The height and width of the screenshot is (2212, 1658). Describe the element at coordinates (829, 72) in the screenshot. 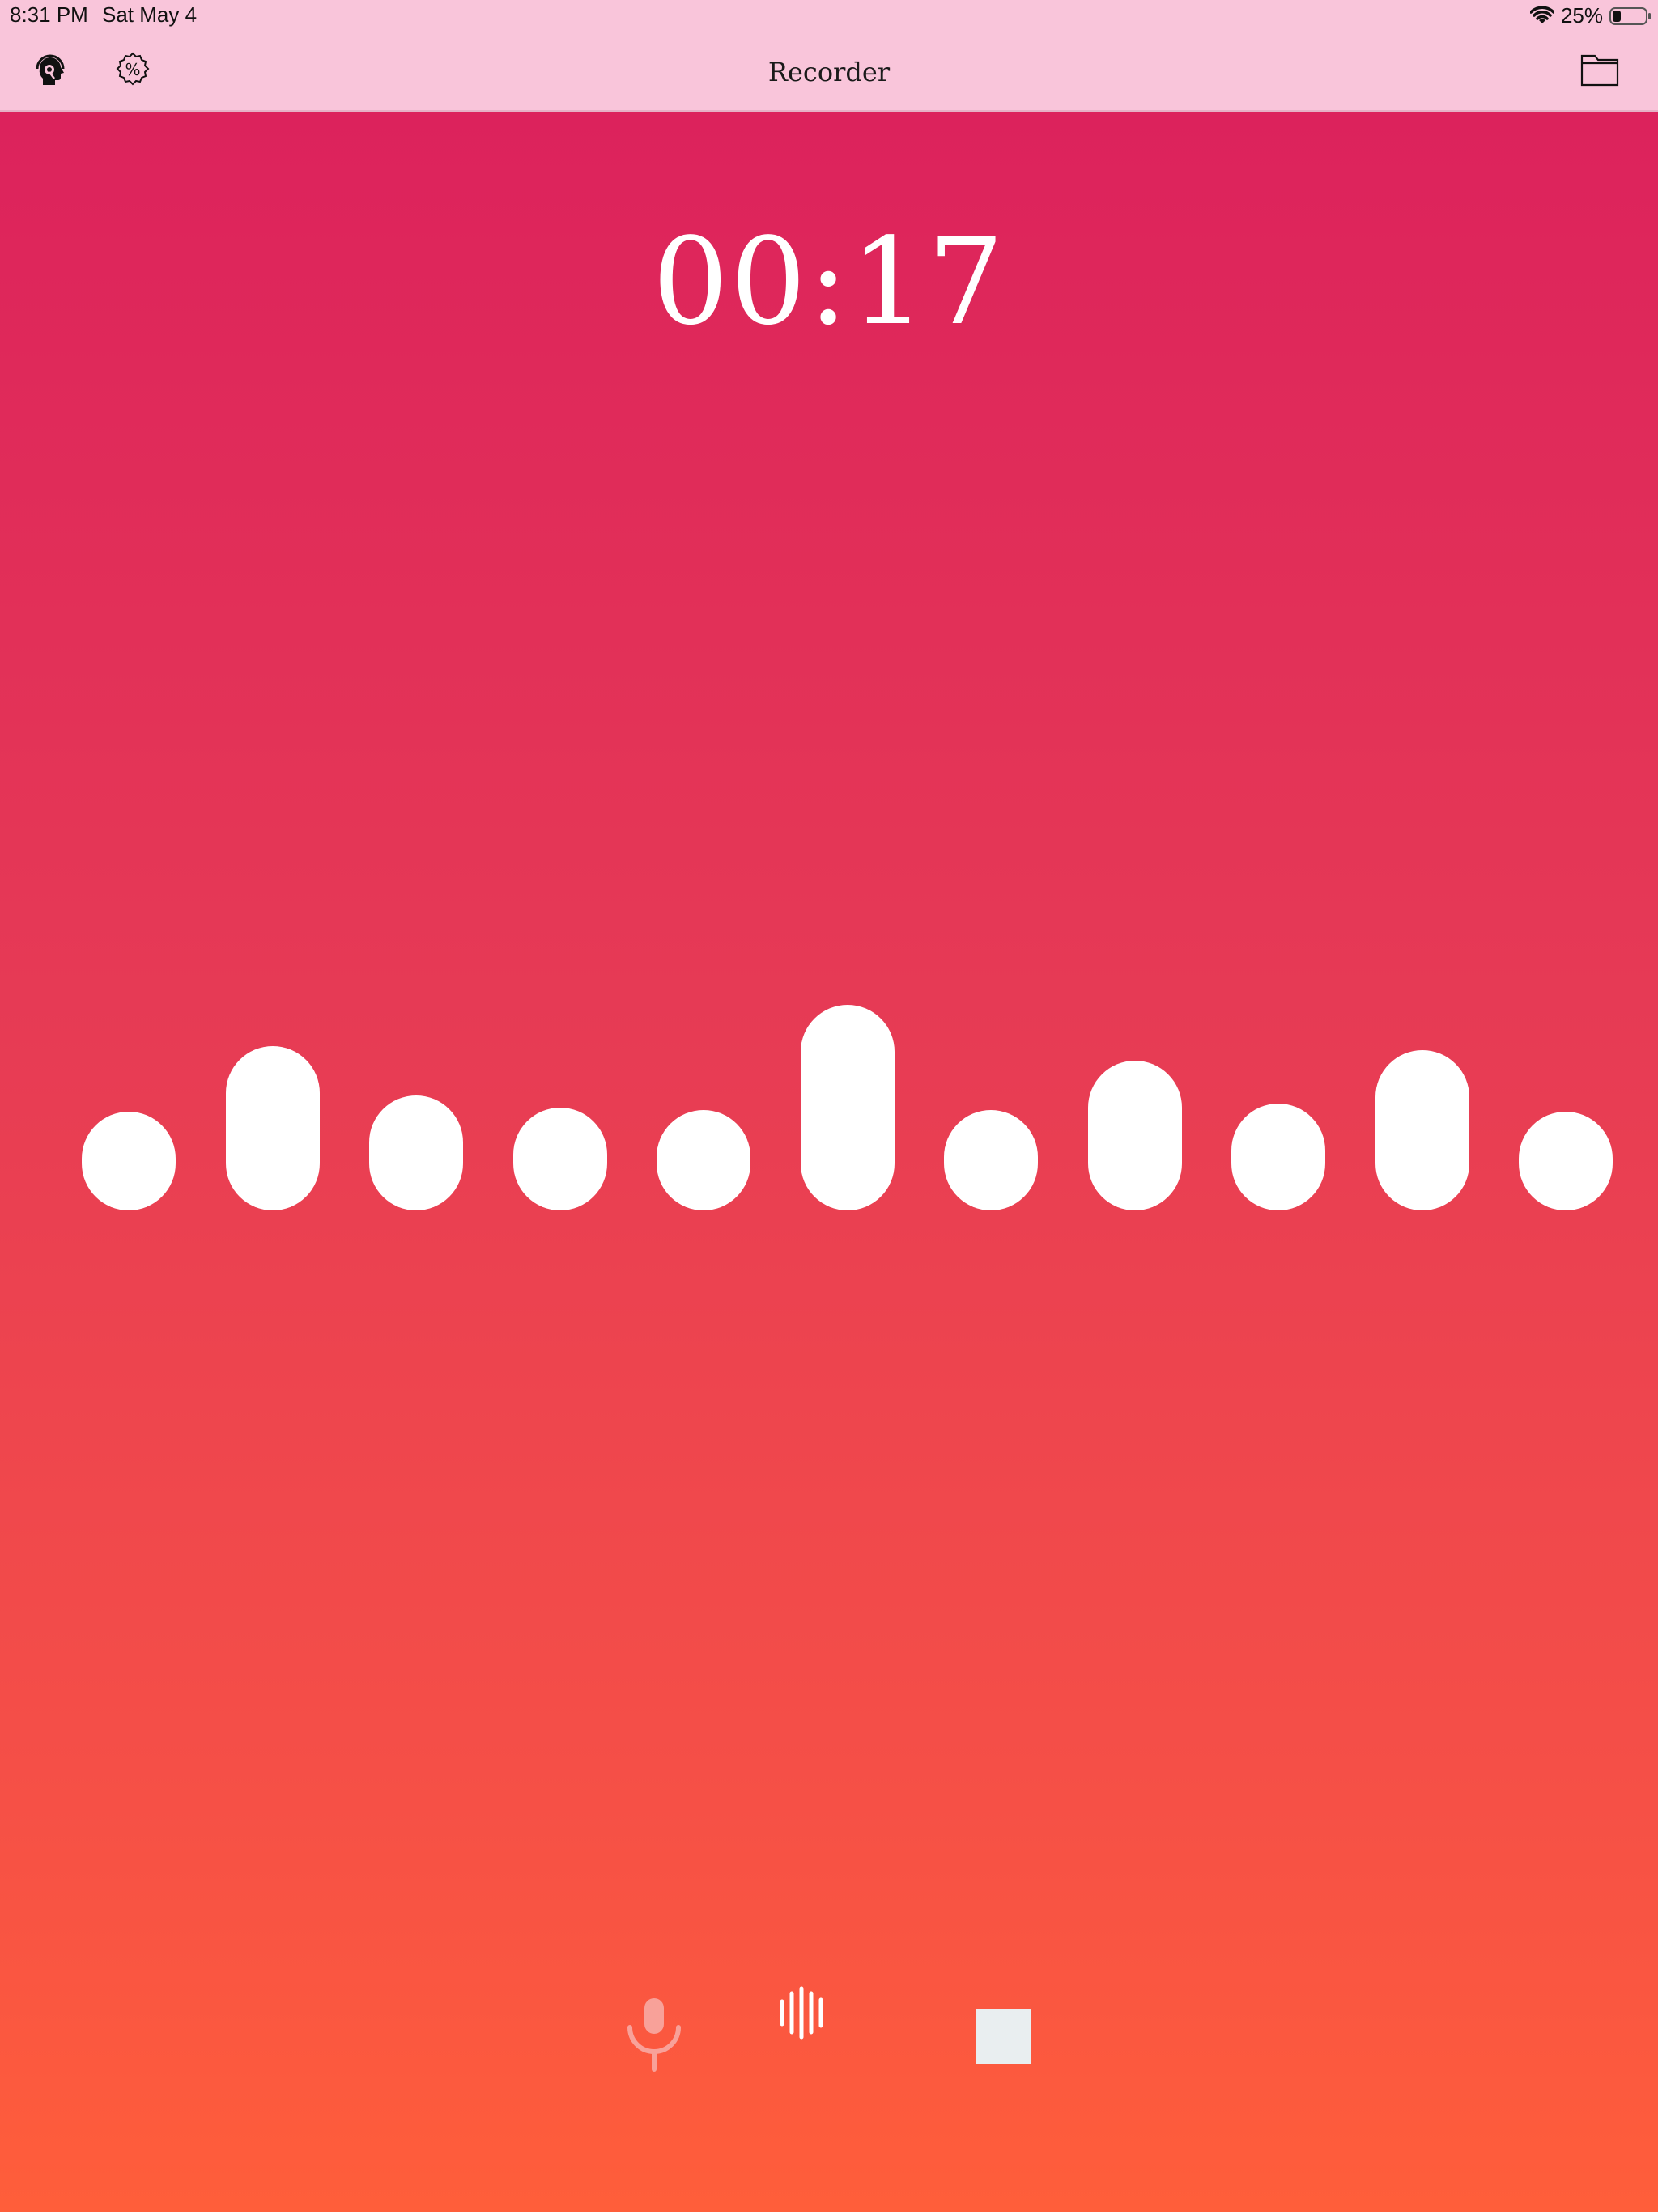

I see `page-title: Recorder` at that location.